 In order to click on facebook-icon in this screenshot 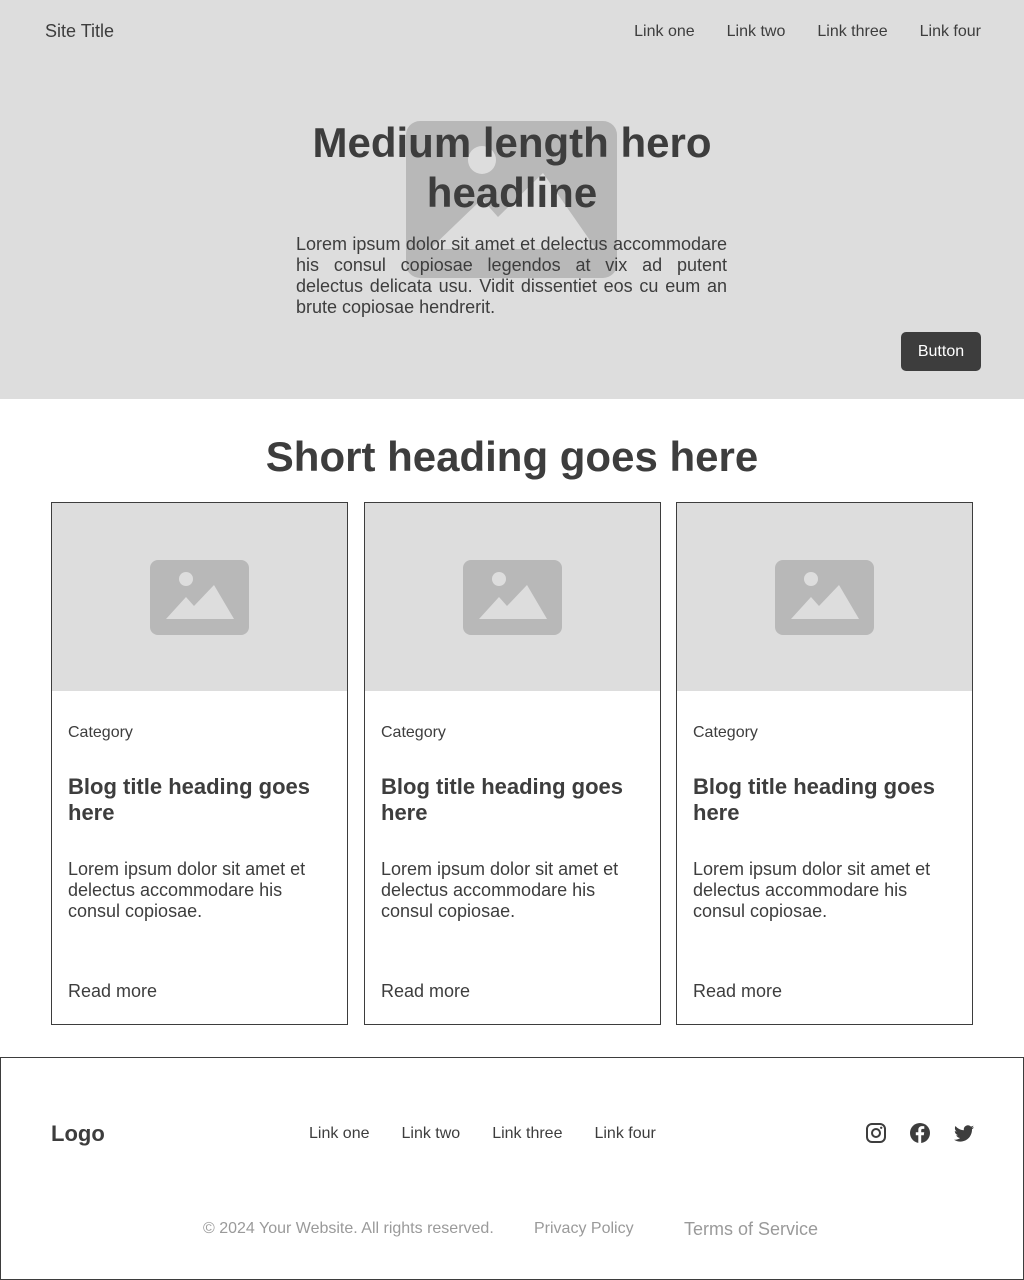, I will do `click(920, 1133)`.